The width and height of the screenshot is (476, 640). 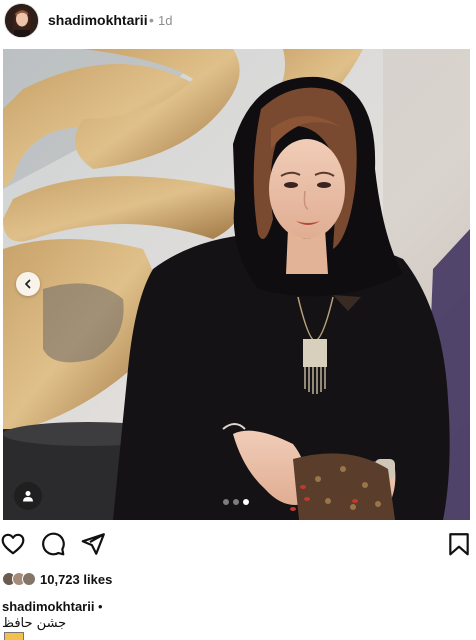 What do you see at coordinates (238, 22) in the screenshot?
I see `post-header: shadimokhtarii • 1d` at bounding box center [238, 22].